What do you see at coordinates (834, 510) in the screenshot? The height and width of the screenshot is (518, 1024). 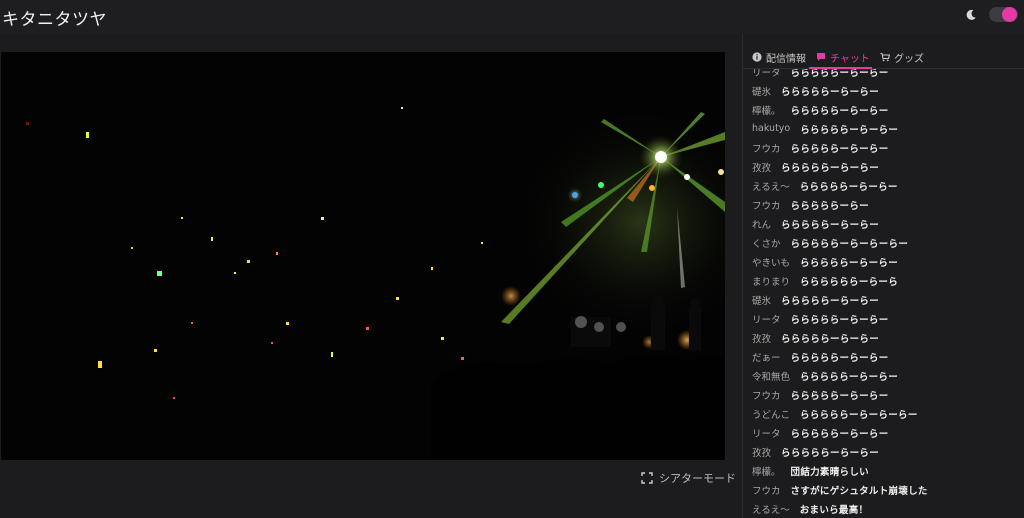 I see `chat-message-text: おまいら最高！` at bounding box center [834, 510].